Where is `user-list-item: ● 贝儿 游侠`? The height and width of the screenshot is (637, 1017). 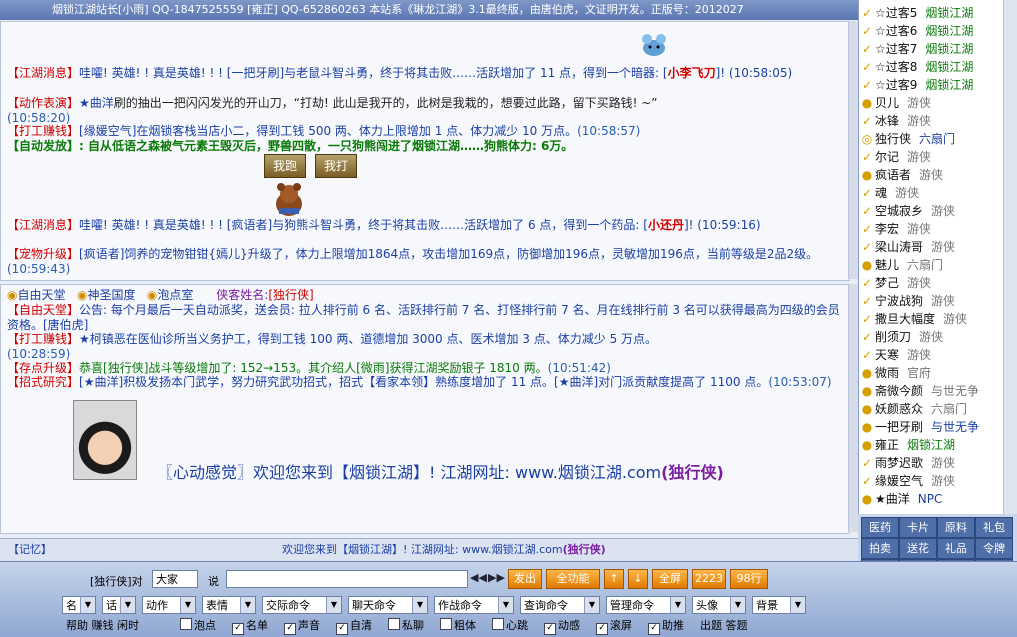 user-list-item: ● 贝儿 游侠 is located at coordinates (931, 103).